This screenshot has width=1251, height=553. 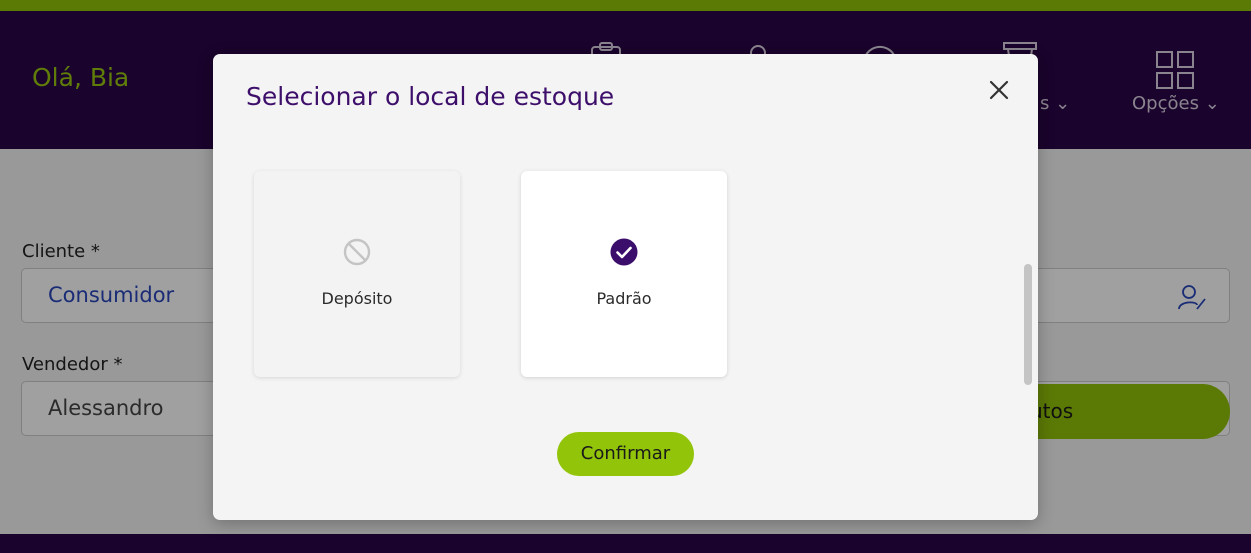 I want to click on modal-title: Selecionar o local de estoque, so click(x=430, y=96).